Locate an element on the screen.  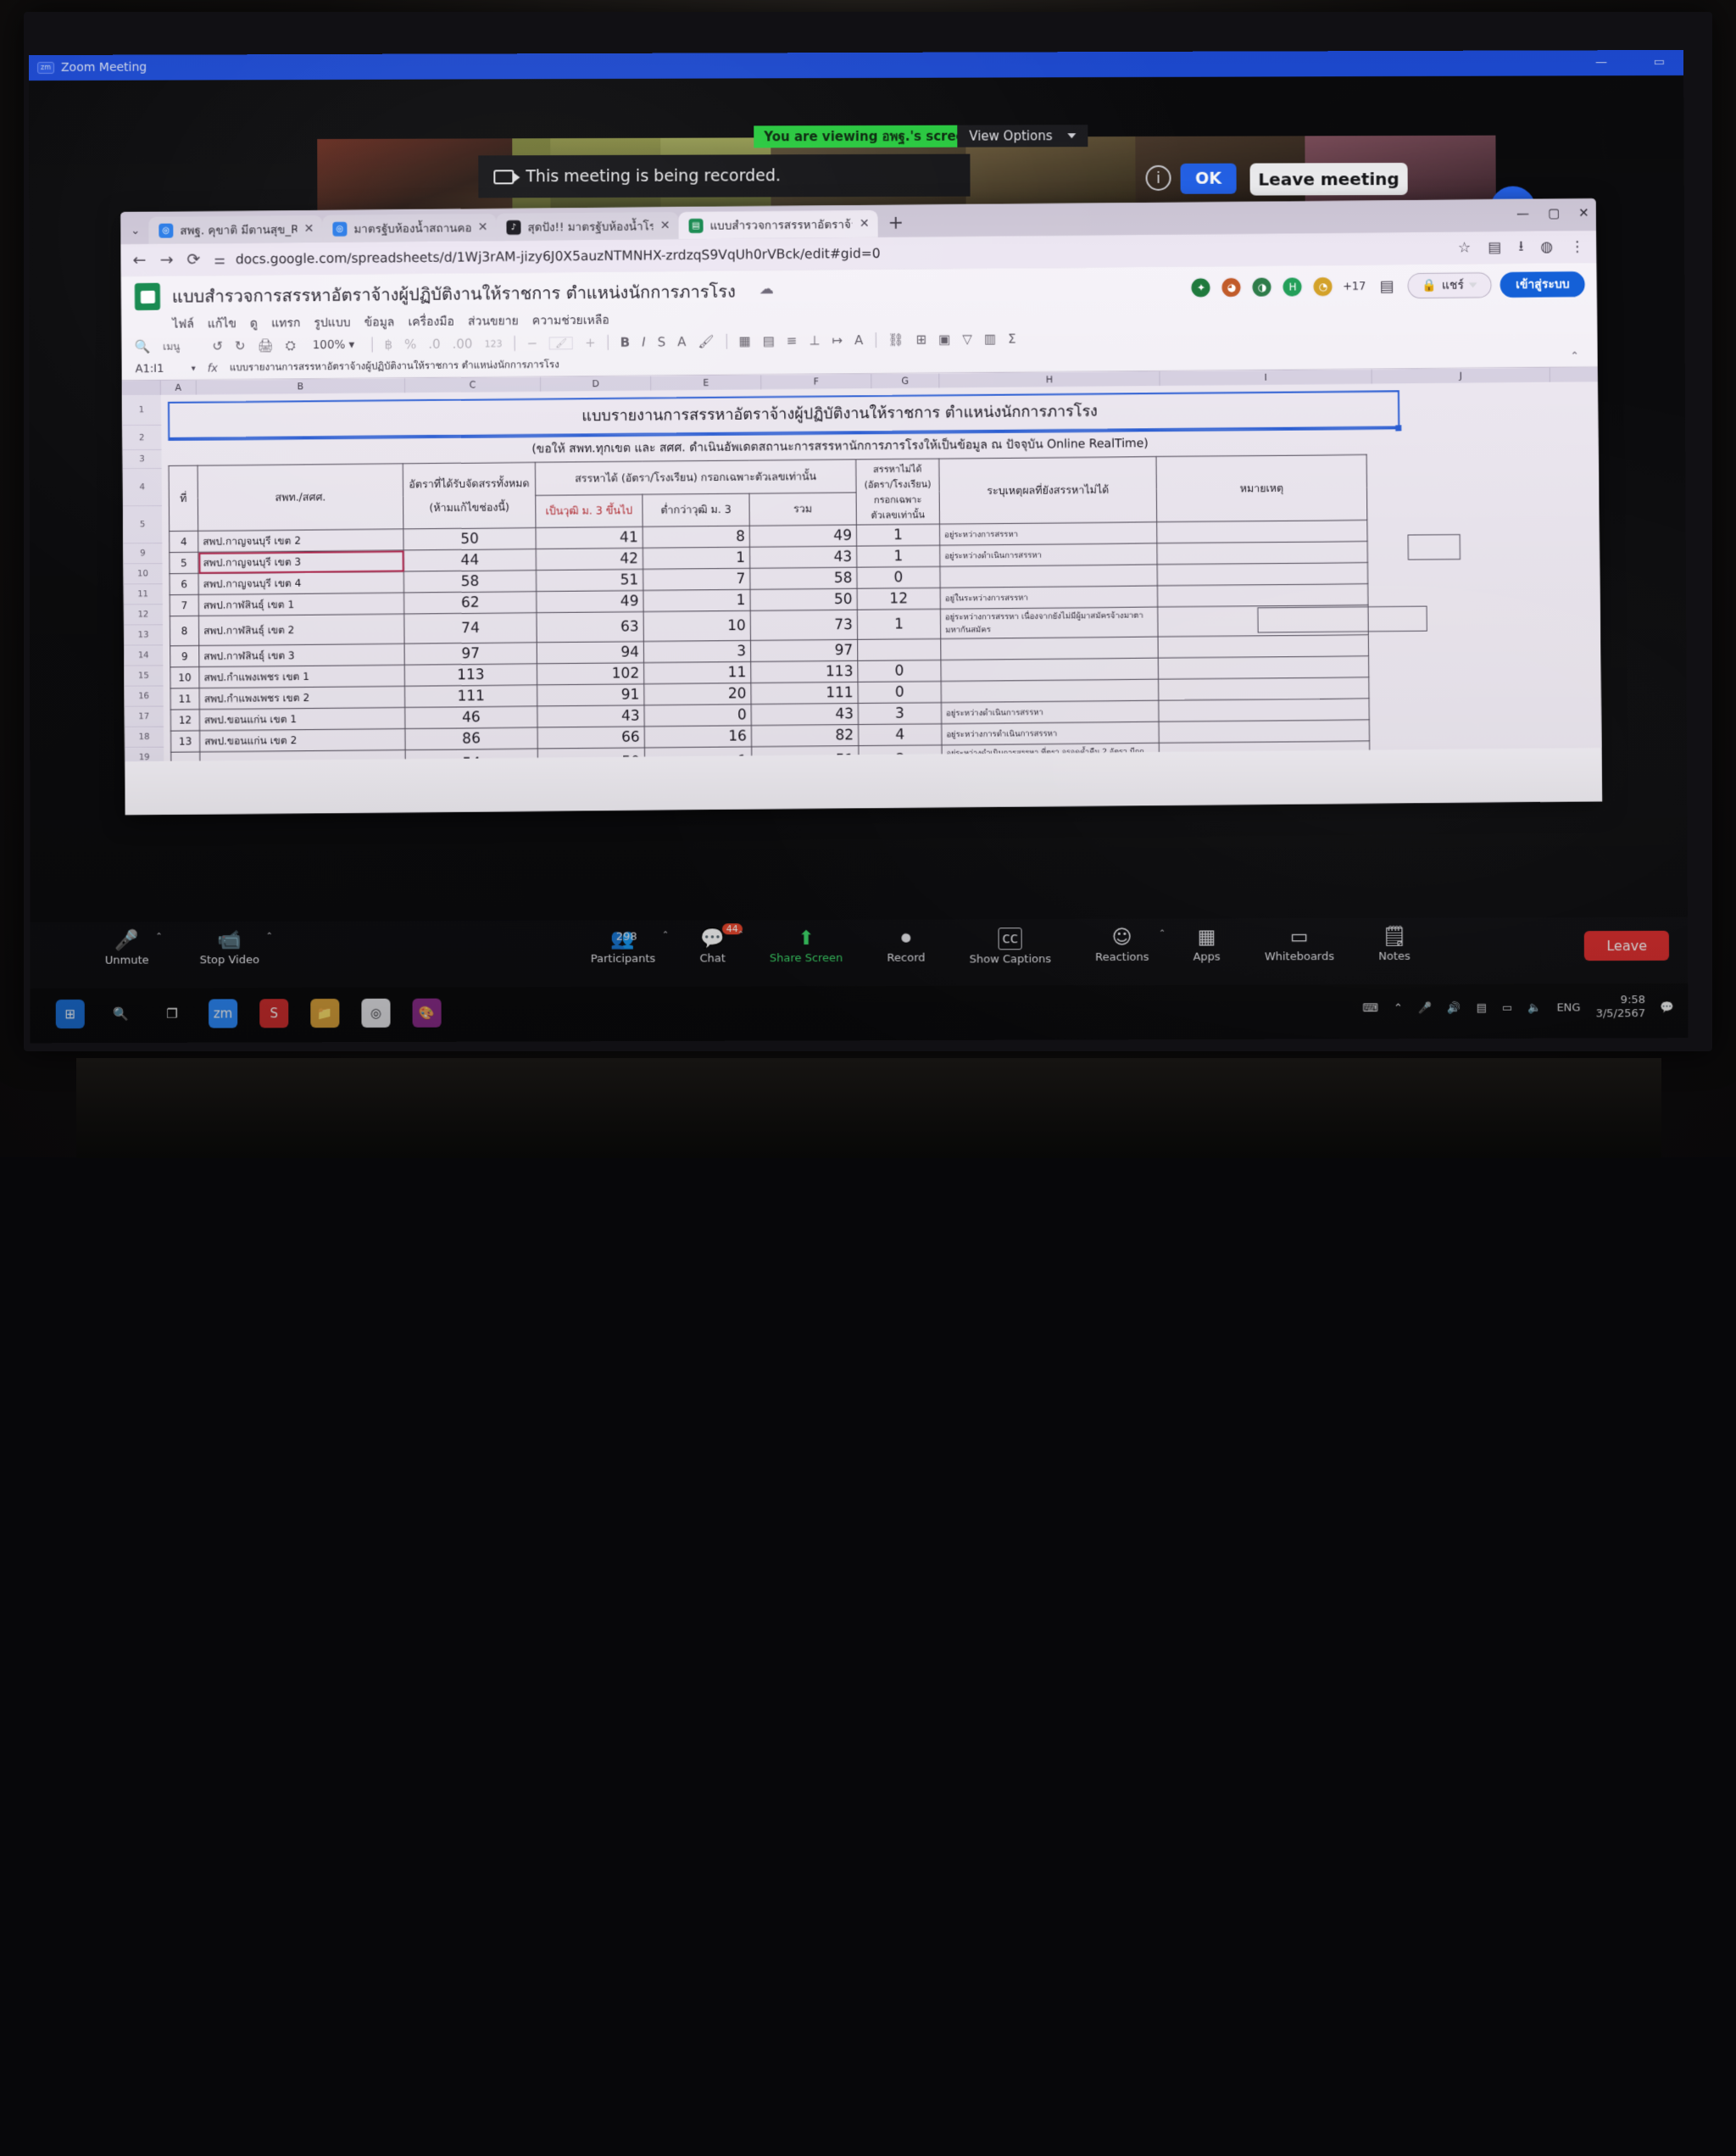
maximize-icon: ▢ is located at coordinates (1554, 212).